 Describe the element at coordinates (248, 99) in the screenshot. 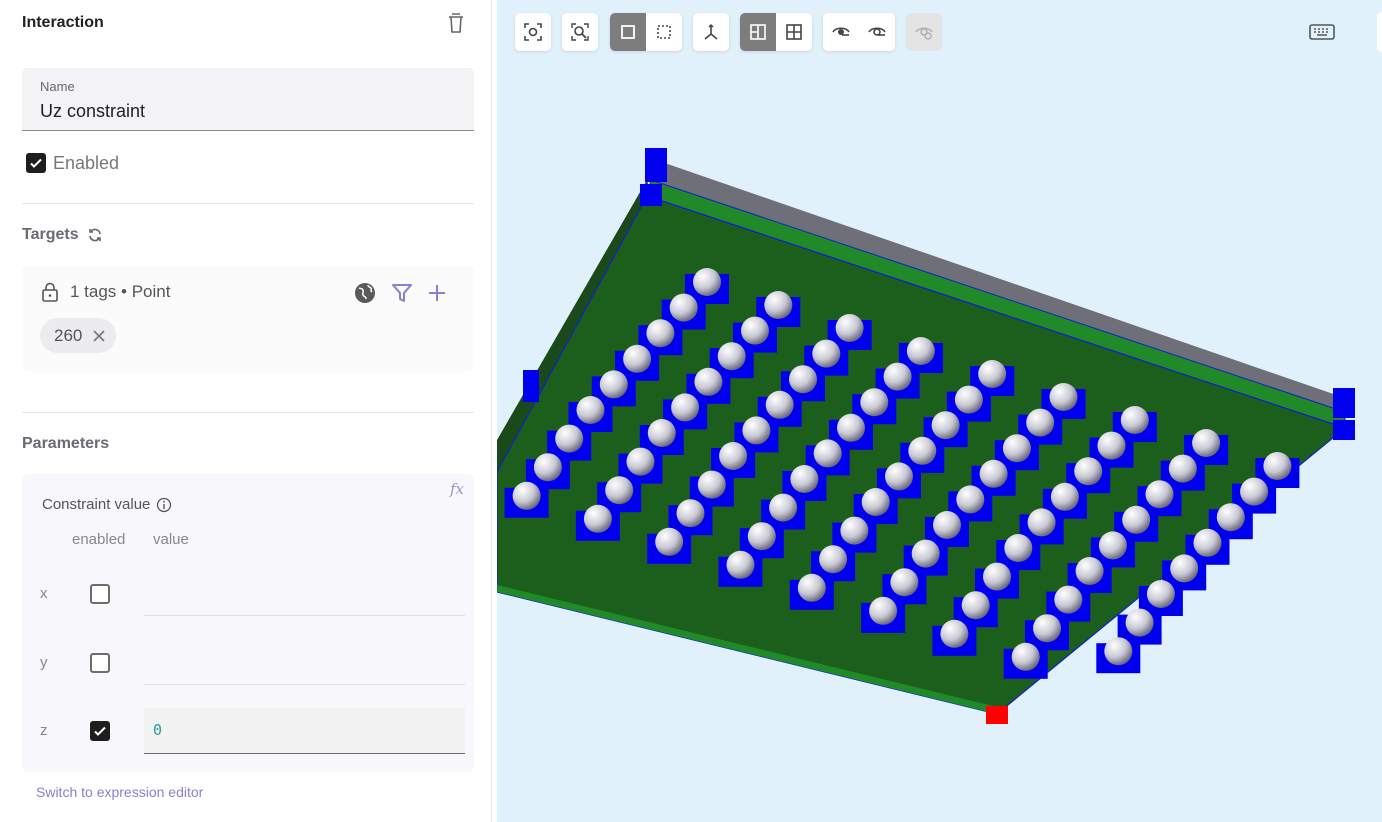

I see `name-field: Name Uz constraint` at that location.